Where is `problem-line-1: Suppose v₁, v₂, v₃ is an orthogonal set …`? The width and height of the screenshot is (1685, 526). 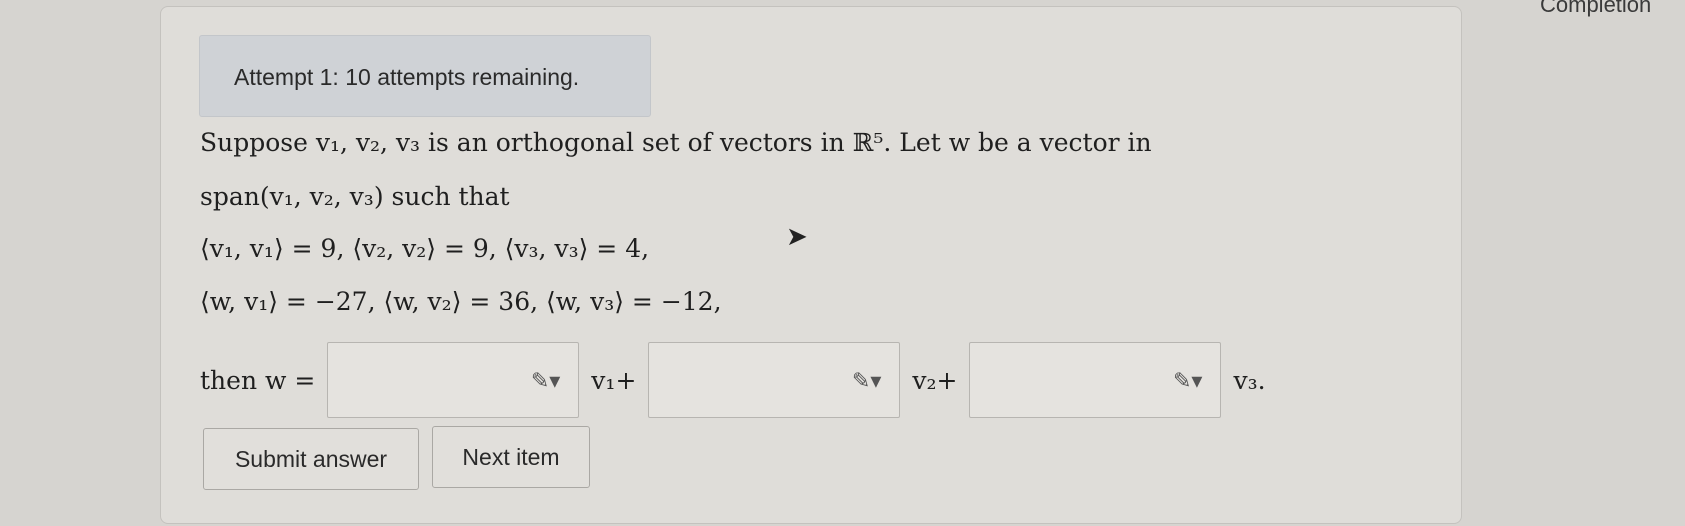 problem-line-1: Suppose v₁, v₂, v₃ is an orthogonal set … is located at coordinates (676, 142).